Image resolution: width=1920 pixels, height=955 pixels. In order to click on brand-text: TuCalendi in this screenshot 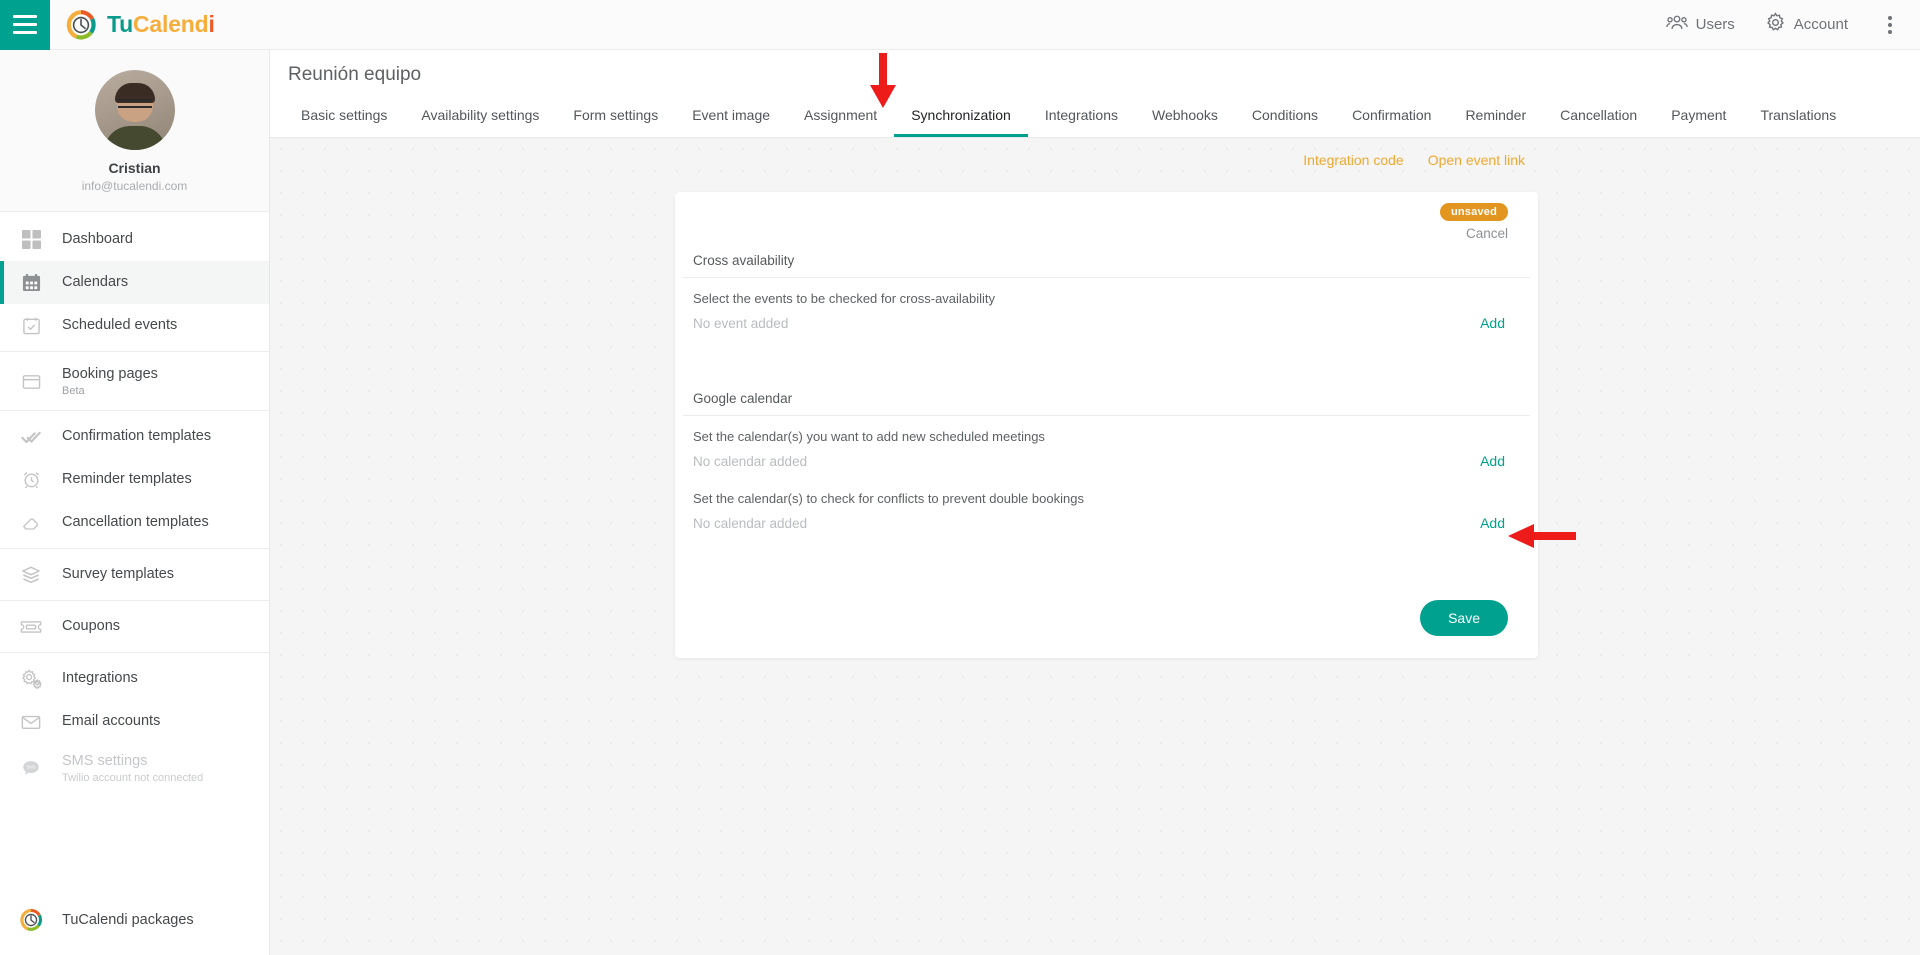, I will do `click(161, 24)`.